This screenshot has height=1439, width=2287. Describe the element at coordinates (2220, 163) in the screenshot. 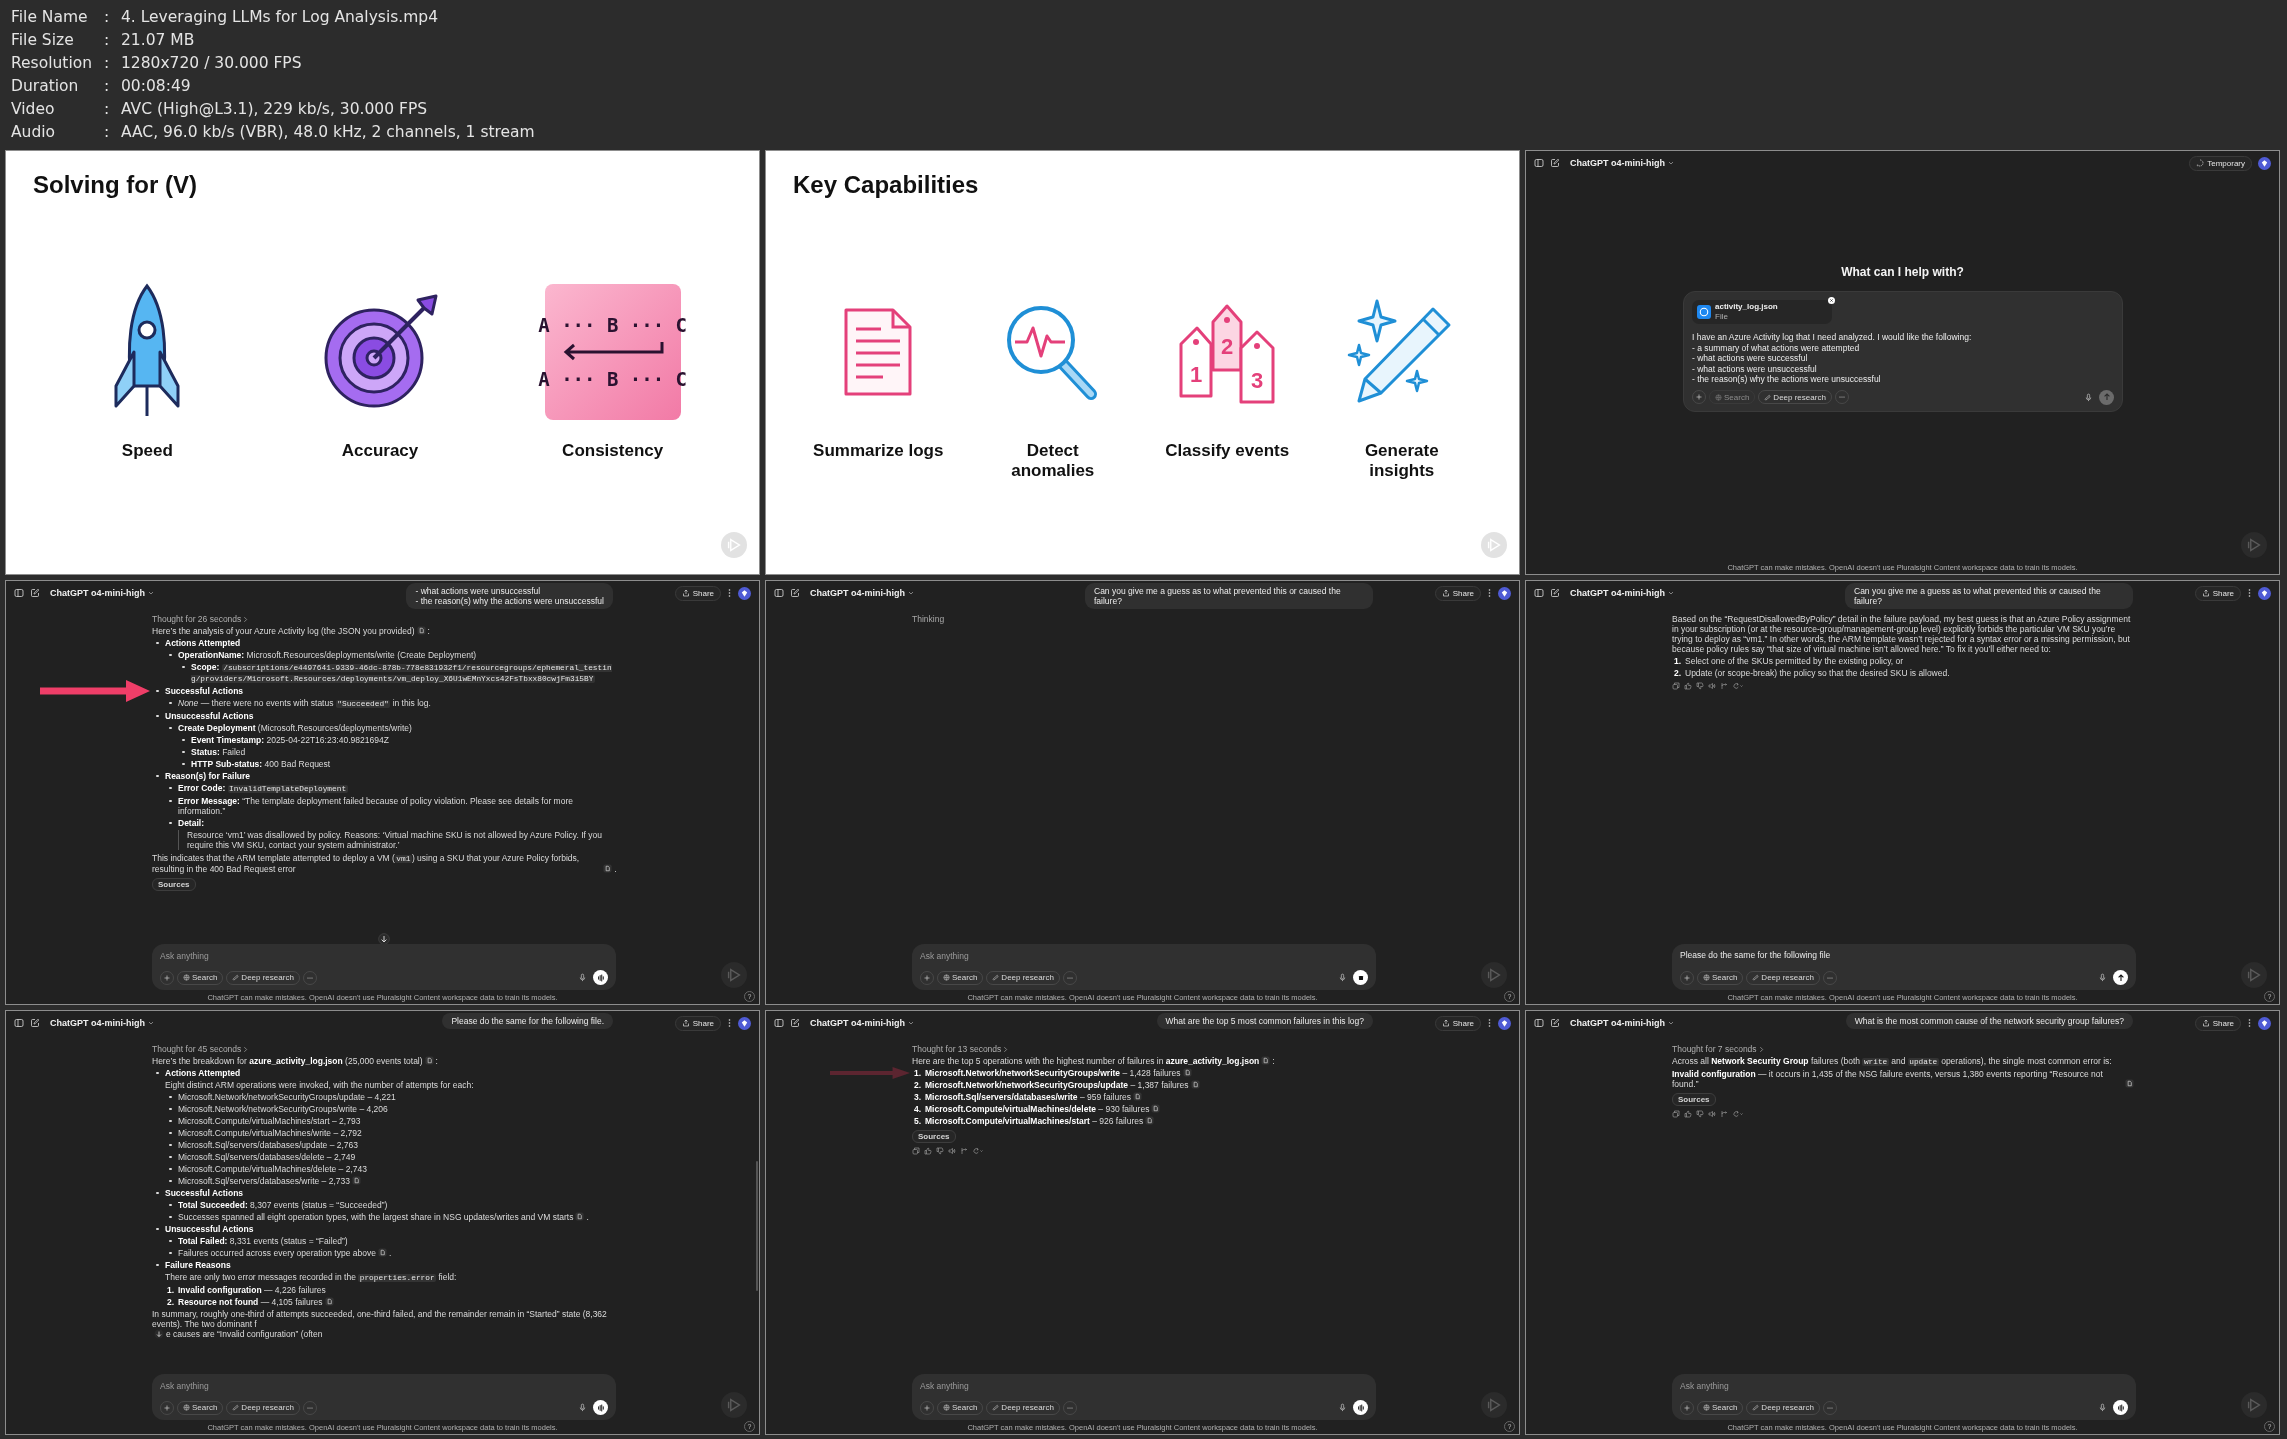

I see `temporary-chat-button: Temporary` at that location.